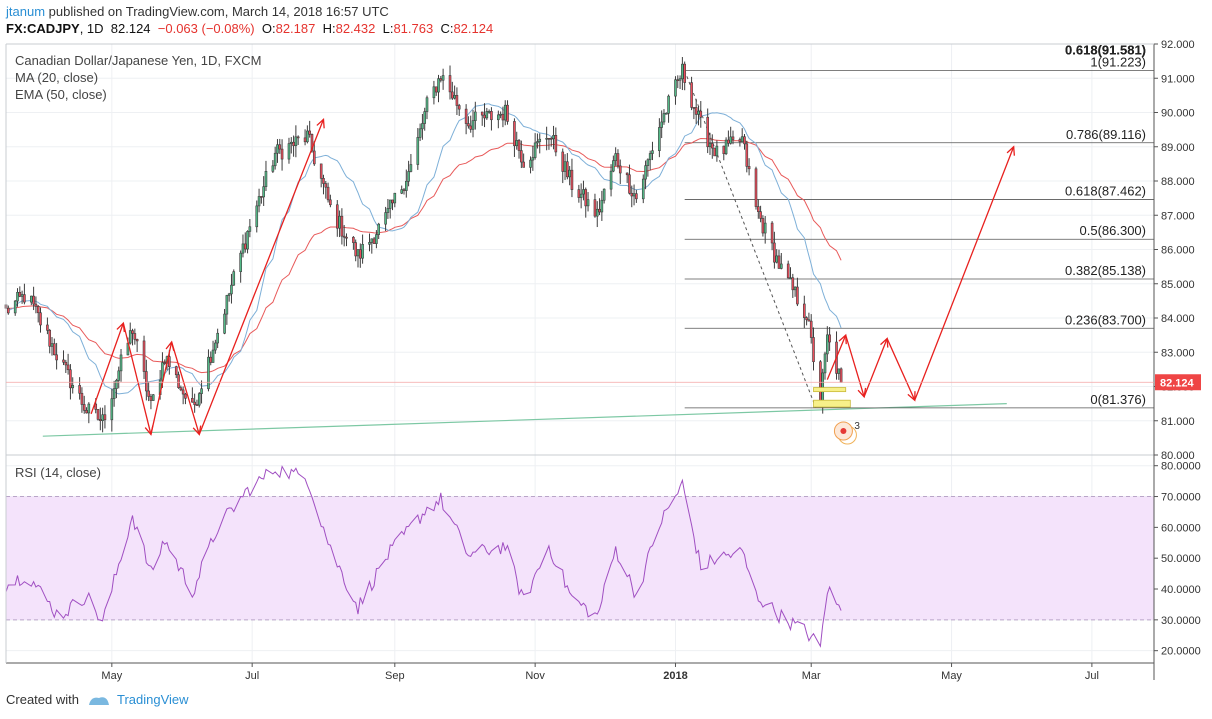 The width and height of the screenshot is (1212, 719). What do you see at coordinates (811, 676) in the screenshot?
I see `time-tick-label: Mar` at bounding box center [811, 676].